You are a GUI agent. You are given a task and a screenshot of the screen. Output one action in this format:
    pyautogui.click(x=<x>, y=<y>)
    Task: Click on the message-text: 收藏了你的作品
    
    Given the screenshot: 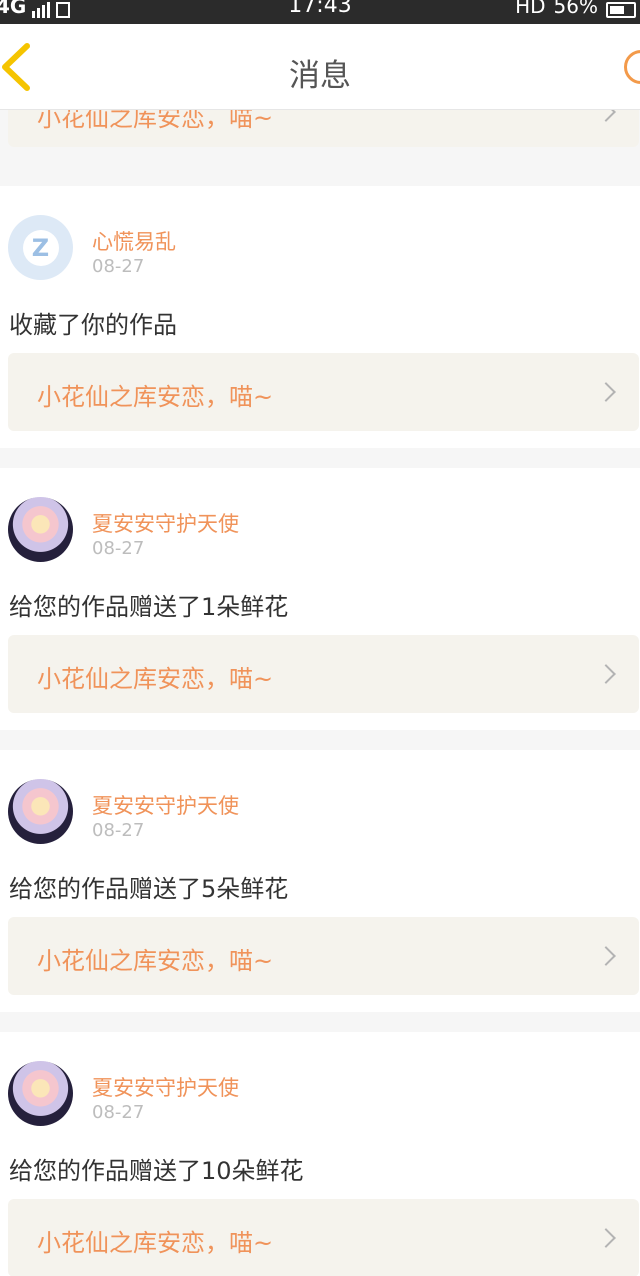 What is the action you would take?
    pyautogui.click(x=93, y=325)
    